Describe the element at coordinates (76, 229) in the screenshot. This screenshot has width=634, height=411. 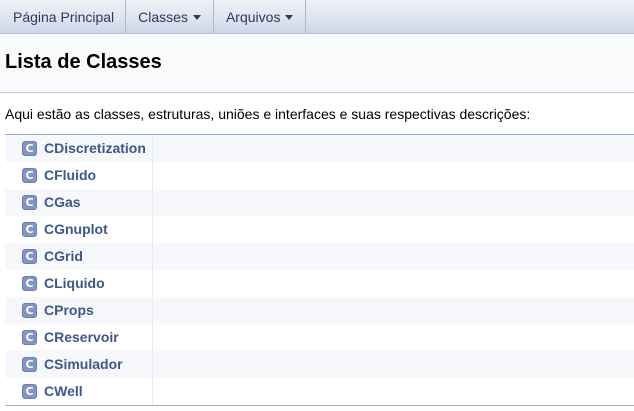
I see `class-link: CGnuplot` at that location.